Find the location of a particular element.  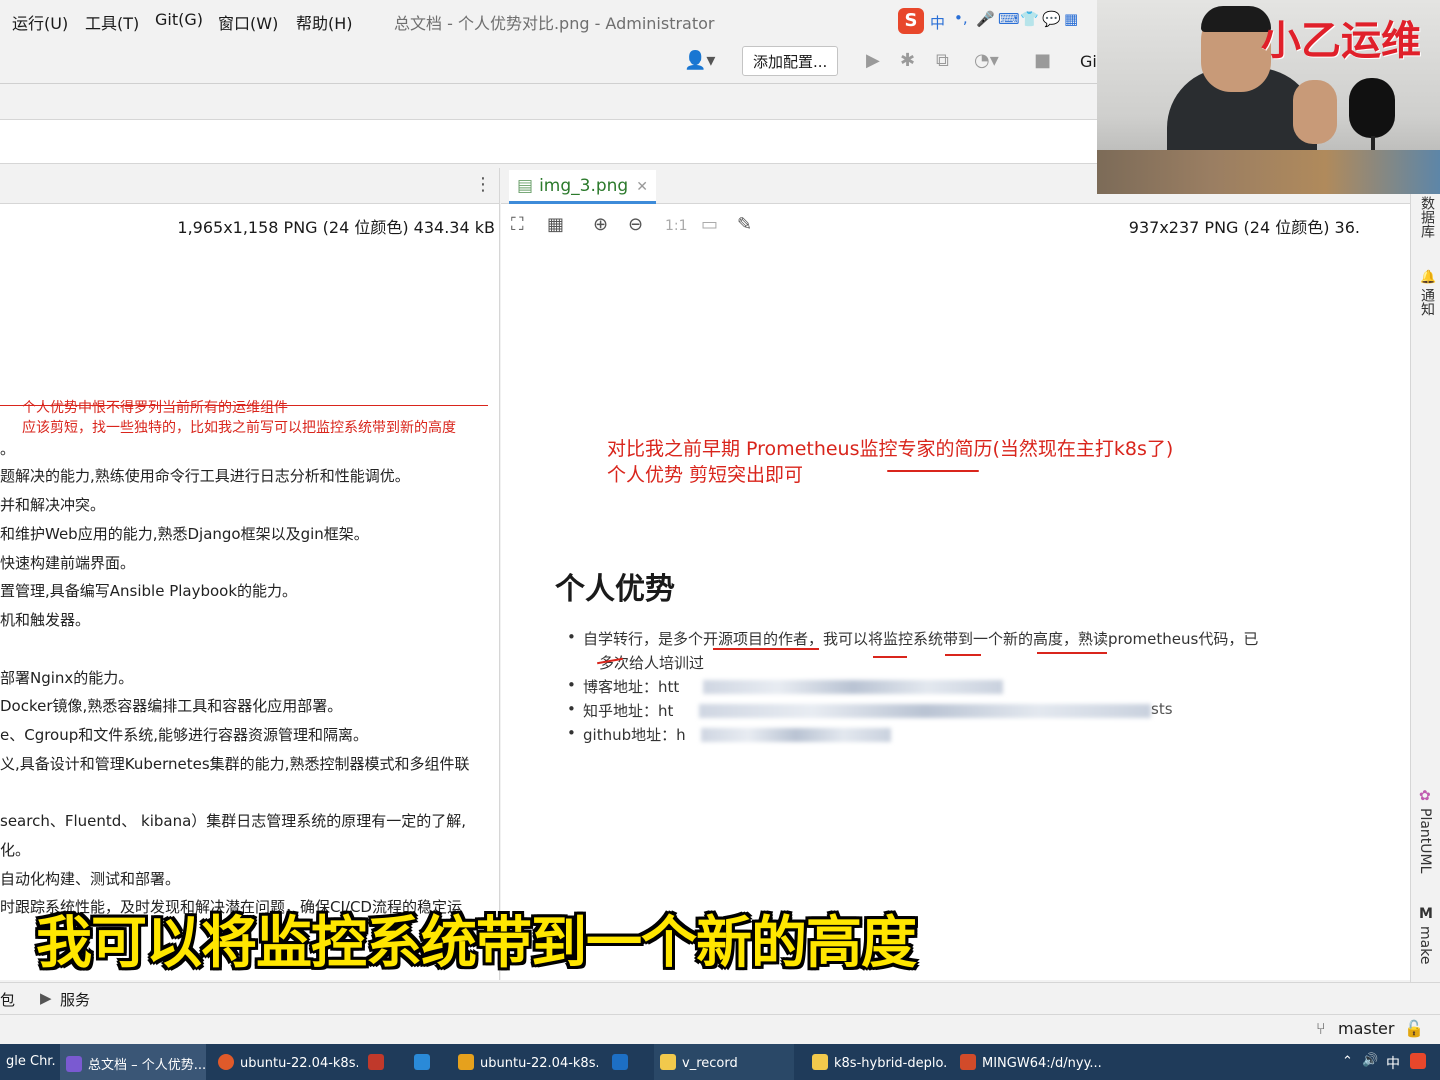

tab-img-3: ▤ img_3.png ✕ is located at coordinates (582, 187).